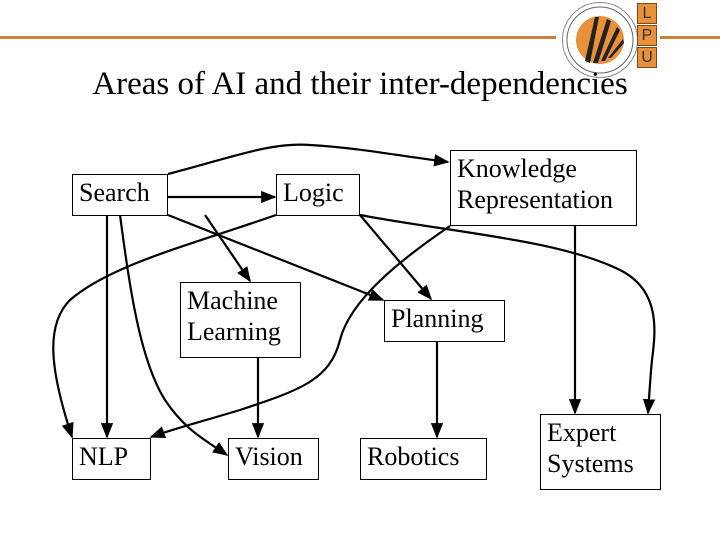 The width and height of the screenshot is (720, 540). What do you see at coordinates (543, 188) in the screenshot?
I see `node-knowledge-representation: Knowledge Representation` at bounding box center [543, 188].